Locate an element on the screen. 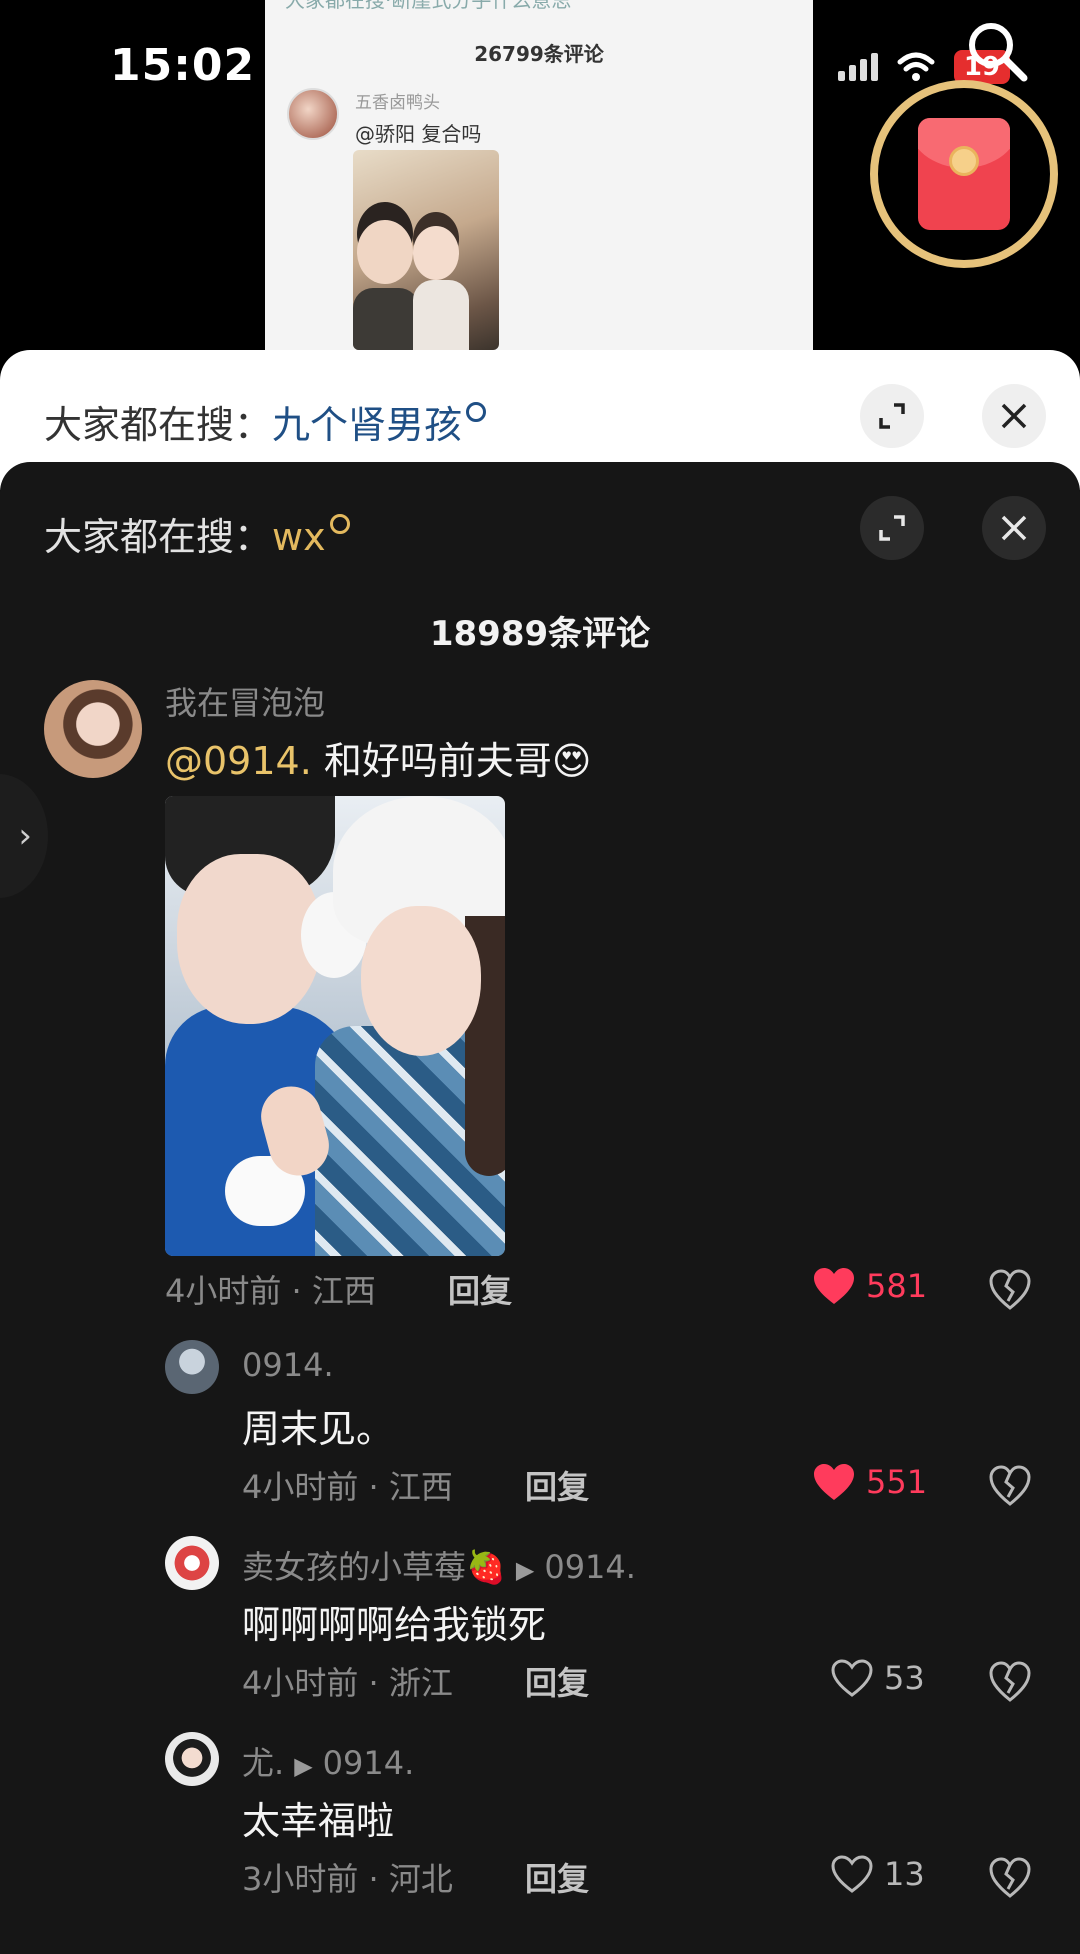 The width and height of the screenshot is (1080, 1954). wifi-icon is located at coordinates (916, 66).